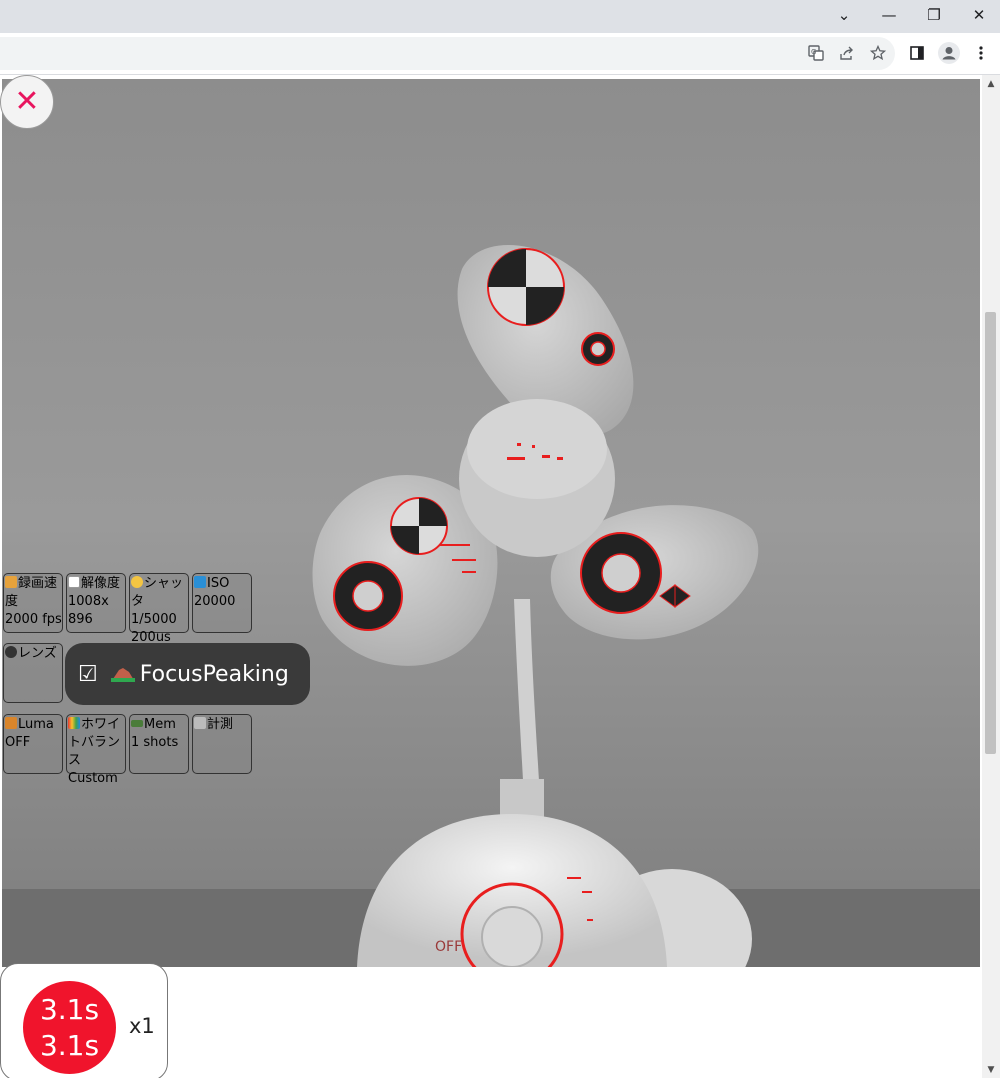 The width and height of the screenshot is (1000, 1078). What do you see at coordinates (598, 349) in the screenshot?
I see `target-ring-top` at bounding box center [598, 349].